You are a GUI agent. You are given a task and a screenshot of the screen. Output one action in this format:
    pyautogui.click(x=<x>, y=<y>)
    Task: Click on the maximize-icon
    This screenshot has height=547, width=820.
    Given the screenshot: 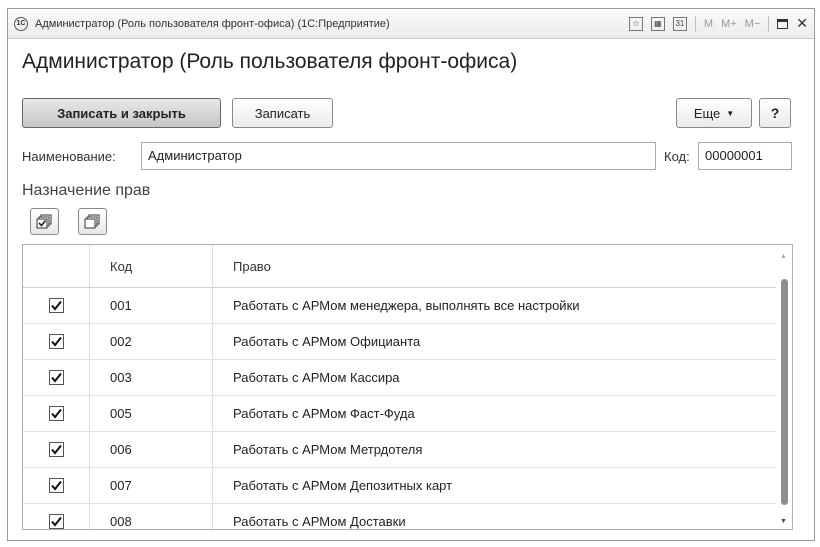 What is the action you would take?
    pyautogui.click(x=783, y=23)
    